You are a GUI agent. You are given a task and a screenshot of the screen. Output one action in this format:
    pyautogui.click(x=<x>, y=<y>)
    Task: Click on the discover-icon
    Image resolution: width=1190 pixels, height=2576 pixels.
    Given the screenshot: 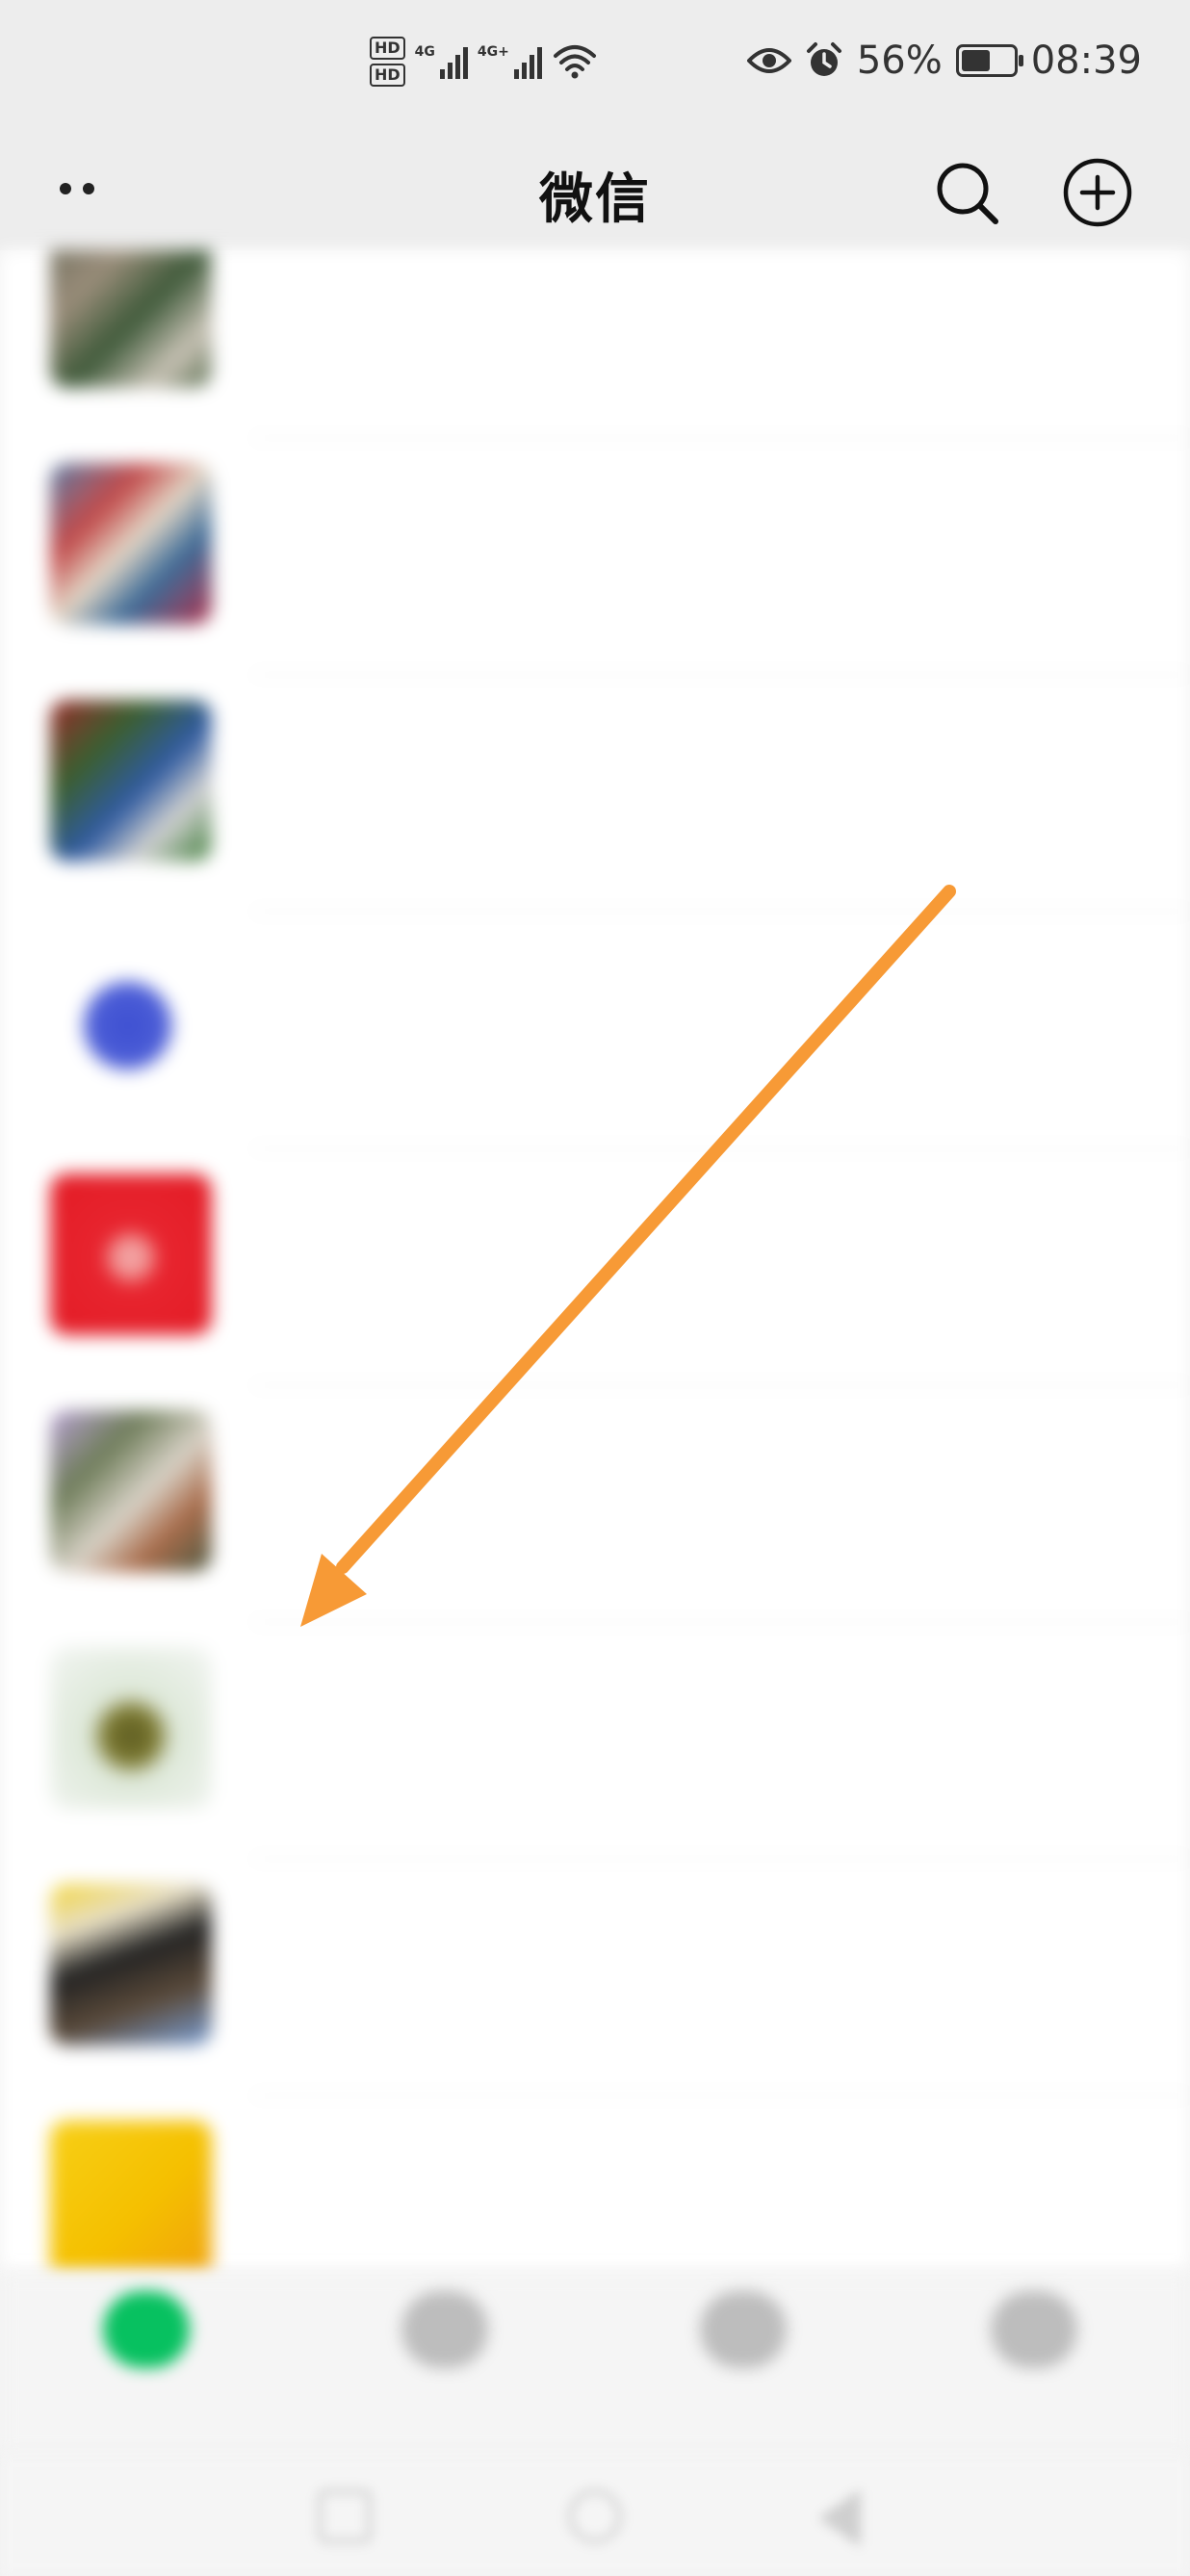 What is the action you would take?
    pyautogui.click(x=744, y=2330)
    